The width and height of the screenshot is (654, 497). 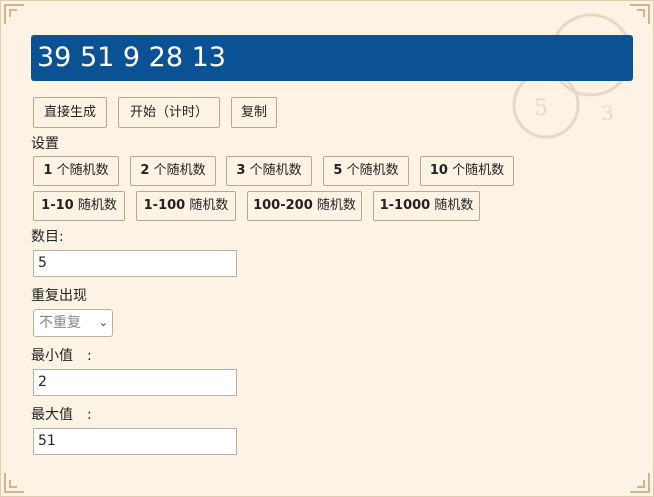 I want to click on range-num: 1-1000, so click(x=405, y=205).